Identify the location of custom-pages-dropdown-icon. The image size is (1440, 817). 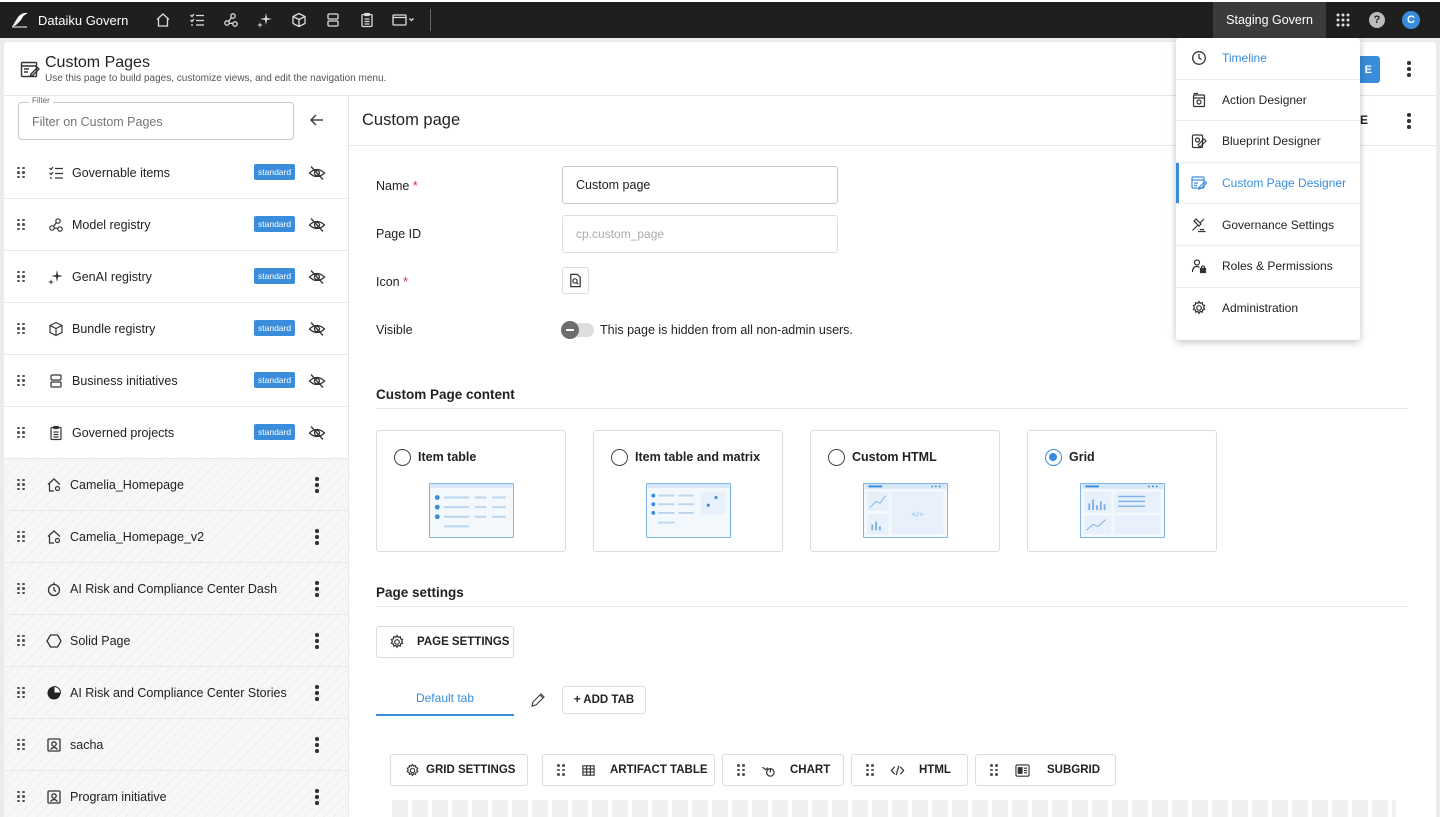
(404, 20).